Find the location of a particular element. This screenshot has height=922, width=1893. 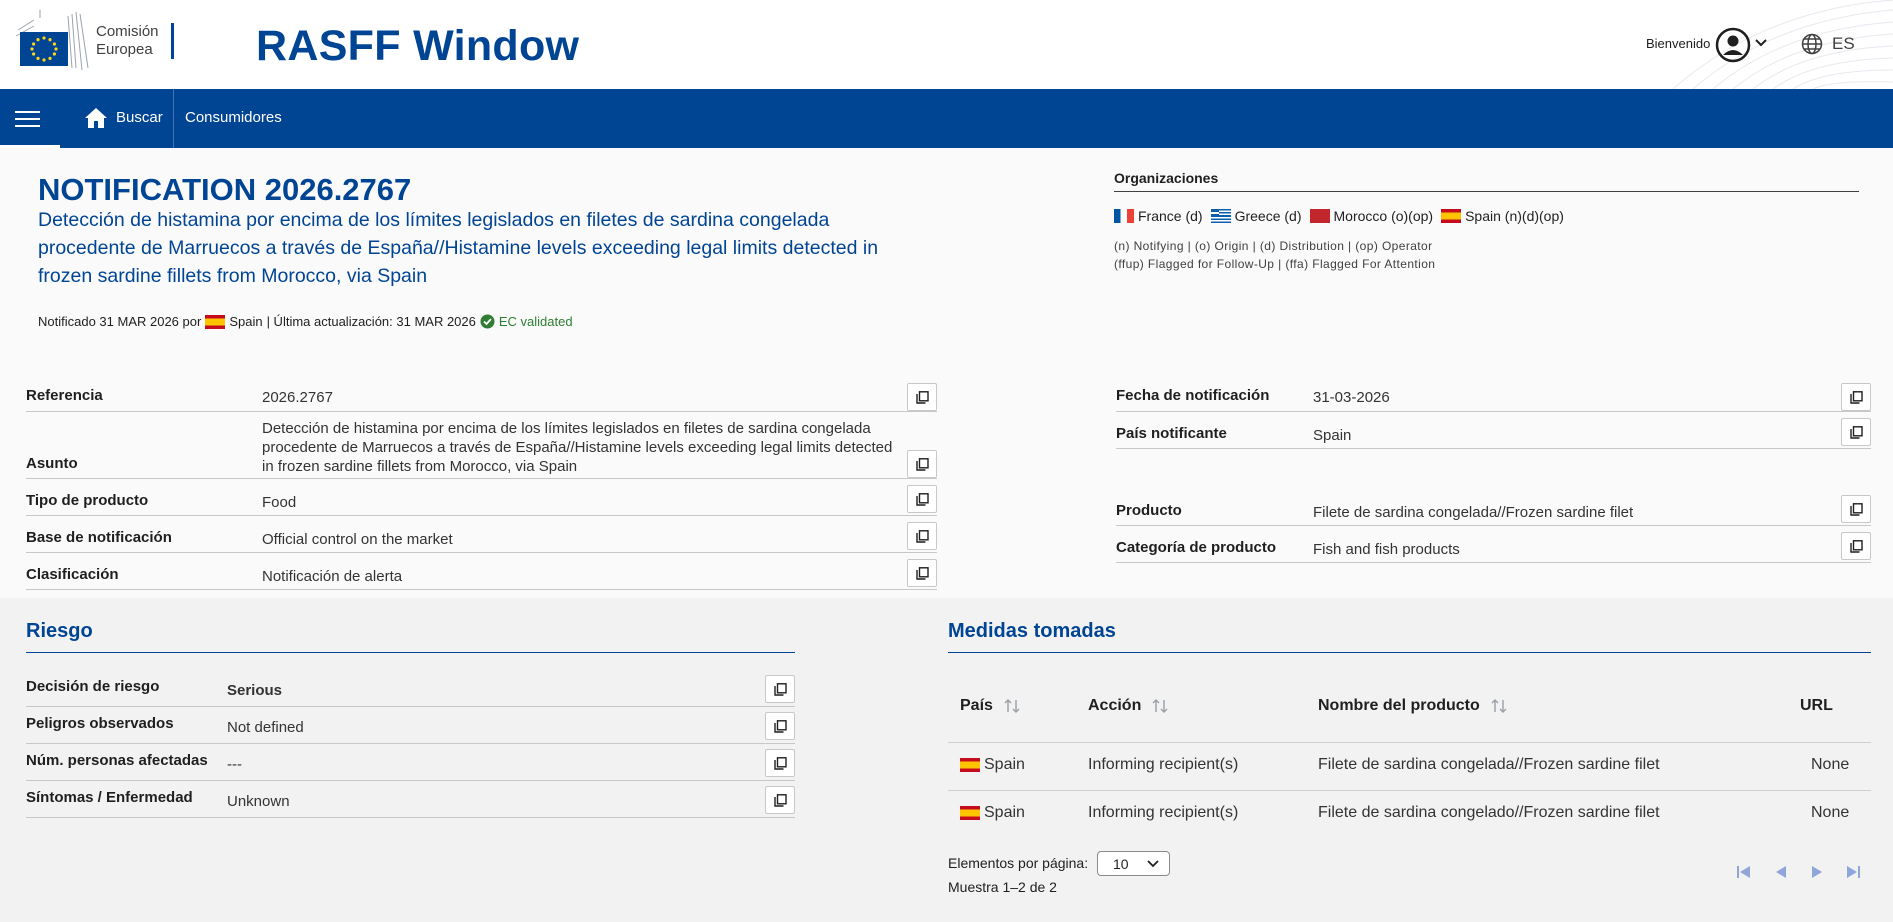

measures-heading: Medidas tomadas is located at coordinates (1032, 631).